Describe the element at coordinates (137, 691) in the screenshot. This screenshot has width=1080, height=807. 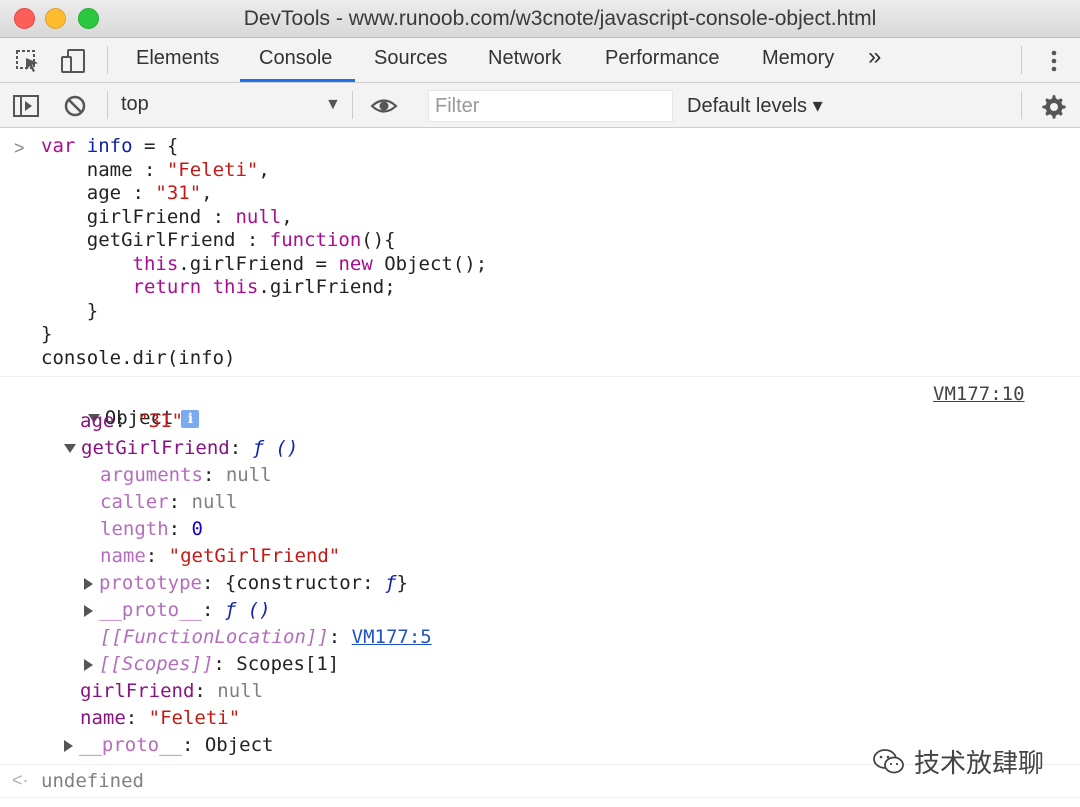
I see `code-token: girlFriend` at that location.